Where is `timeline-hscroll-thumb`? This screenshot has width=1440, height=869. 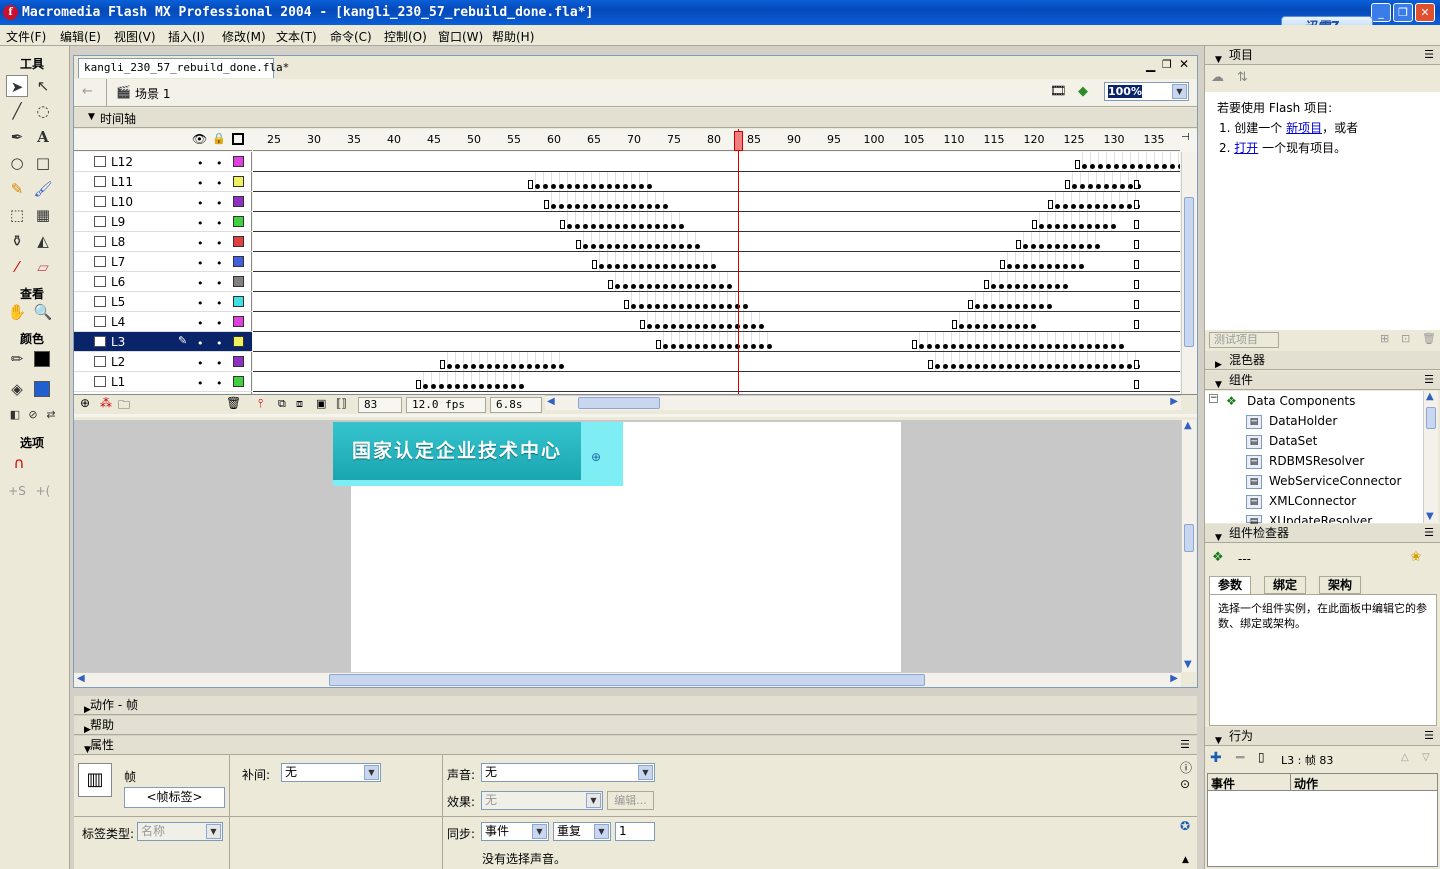
timeline-hscroll-thumb is located at coordinates (619, 403).